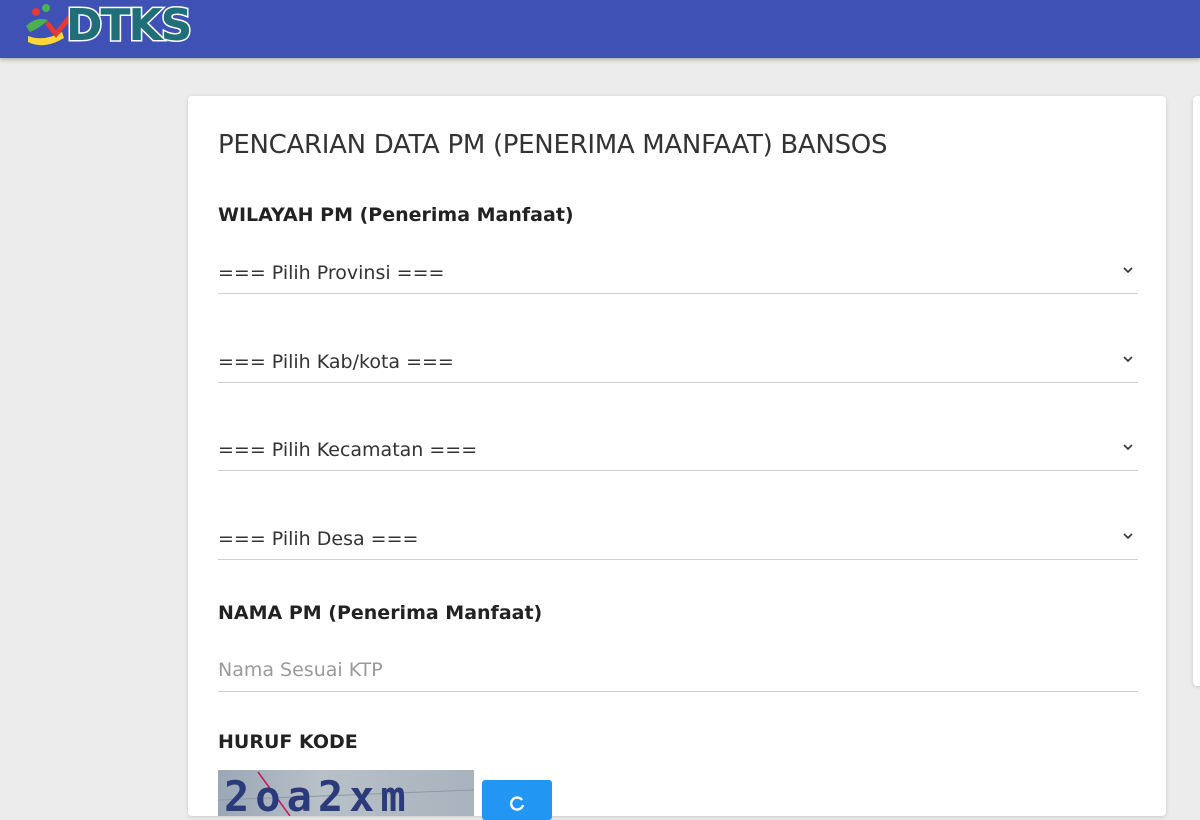 The height and width of the screenshot is (820, 1200). I want to click on captcha-image: 2oa2xm, so click(346, 793).